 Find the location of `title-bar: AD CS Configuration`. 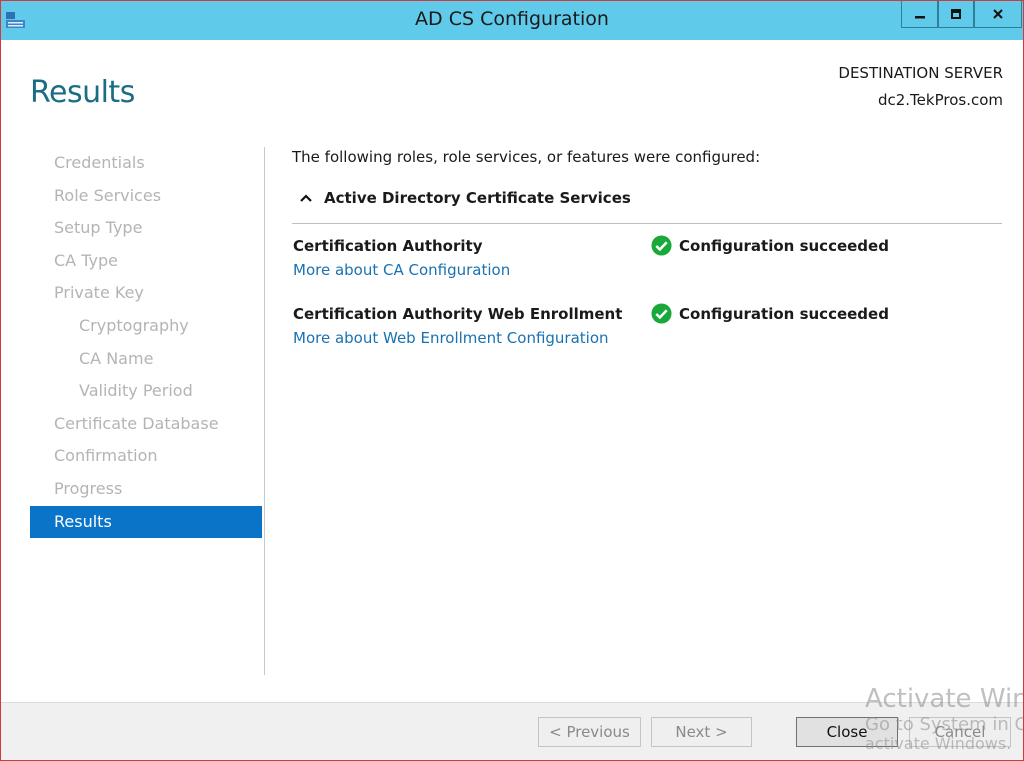

title-bar: AD CS Configuration is located at coordinates (512, 20).